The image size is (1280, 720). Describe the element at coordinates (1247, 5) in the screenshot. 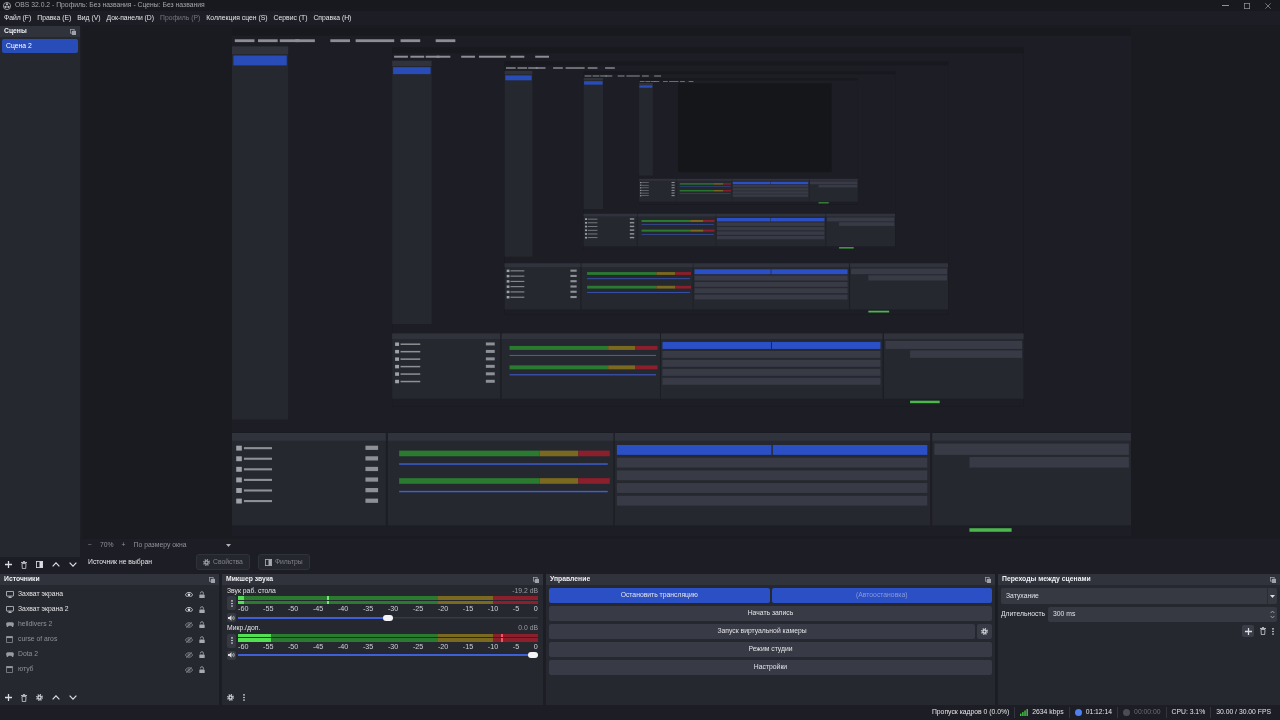

I see `maximize-icon` at that location.